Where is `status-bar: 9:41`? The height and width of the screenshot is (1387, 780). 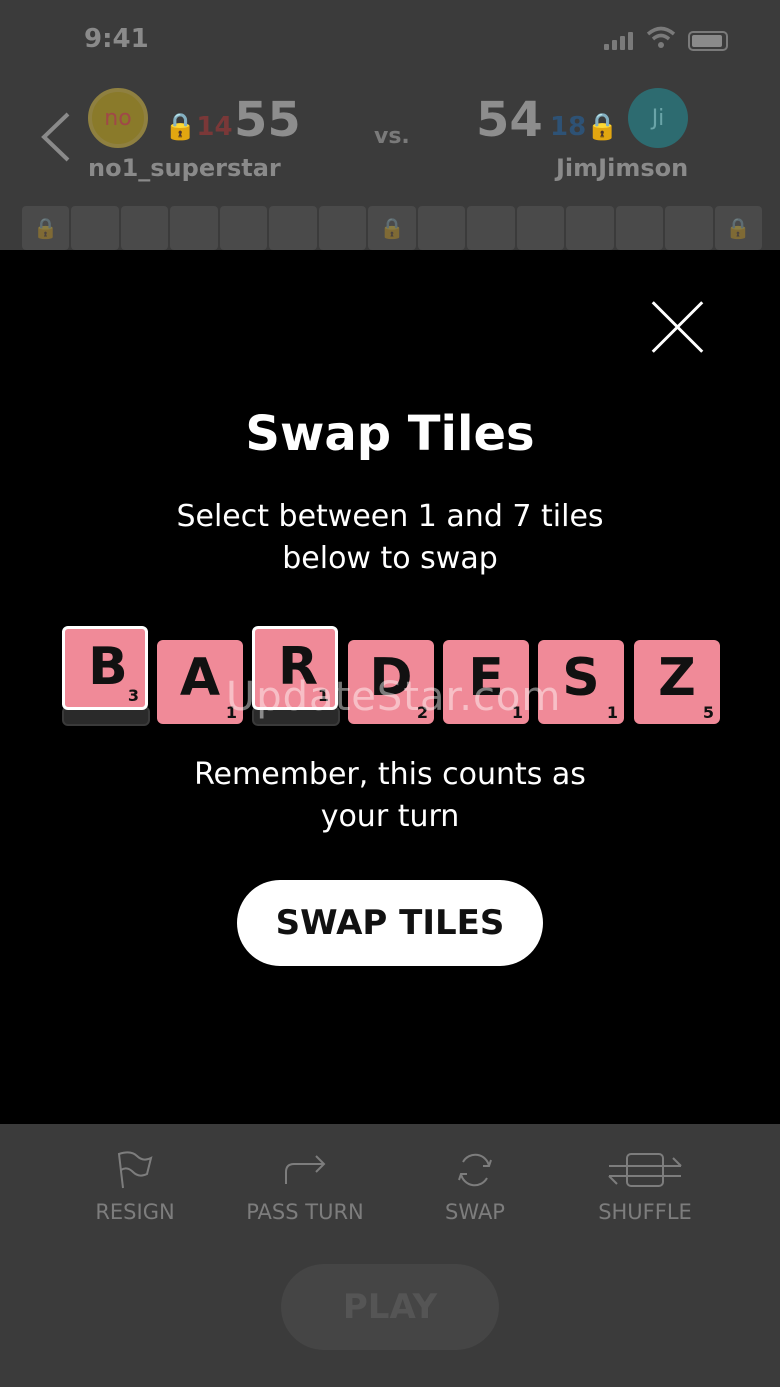
status-bar: 9:41 is located at coordinates (390, 40).